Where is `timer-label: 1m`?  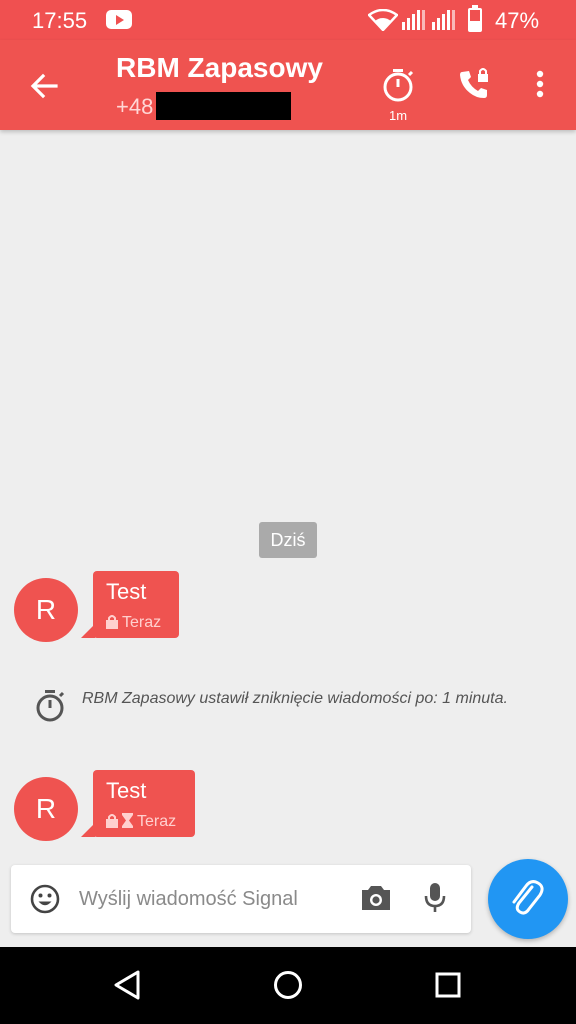 timer-label: 1m is located at coordinates (398, 115).